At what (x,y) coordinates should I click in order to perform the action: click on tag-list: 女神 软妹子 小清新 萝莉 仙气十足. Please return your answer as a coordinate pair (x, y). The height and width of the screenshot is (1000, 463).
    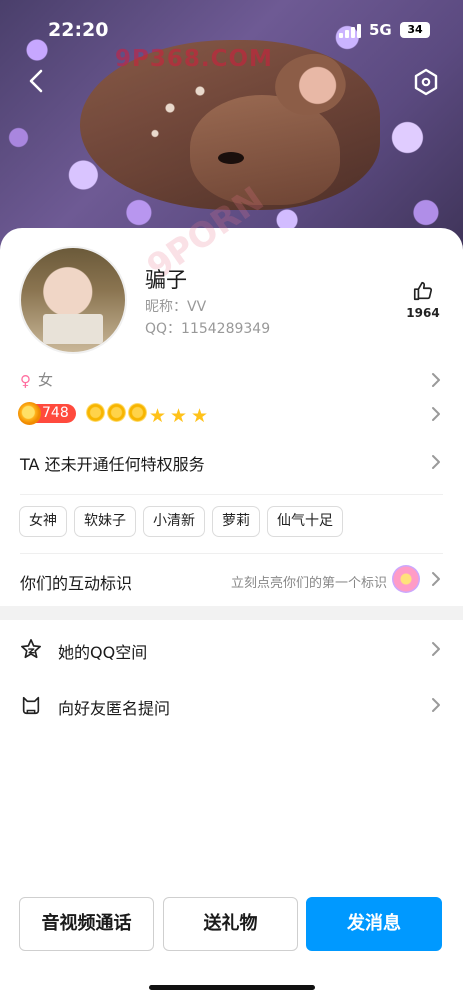
    Looking at the image, I should click on (184, 521).